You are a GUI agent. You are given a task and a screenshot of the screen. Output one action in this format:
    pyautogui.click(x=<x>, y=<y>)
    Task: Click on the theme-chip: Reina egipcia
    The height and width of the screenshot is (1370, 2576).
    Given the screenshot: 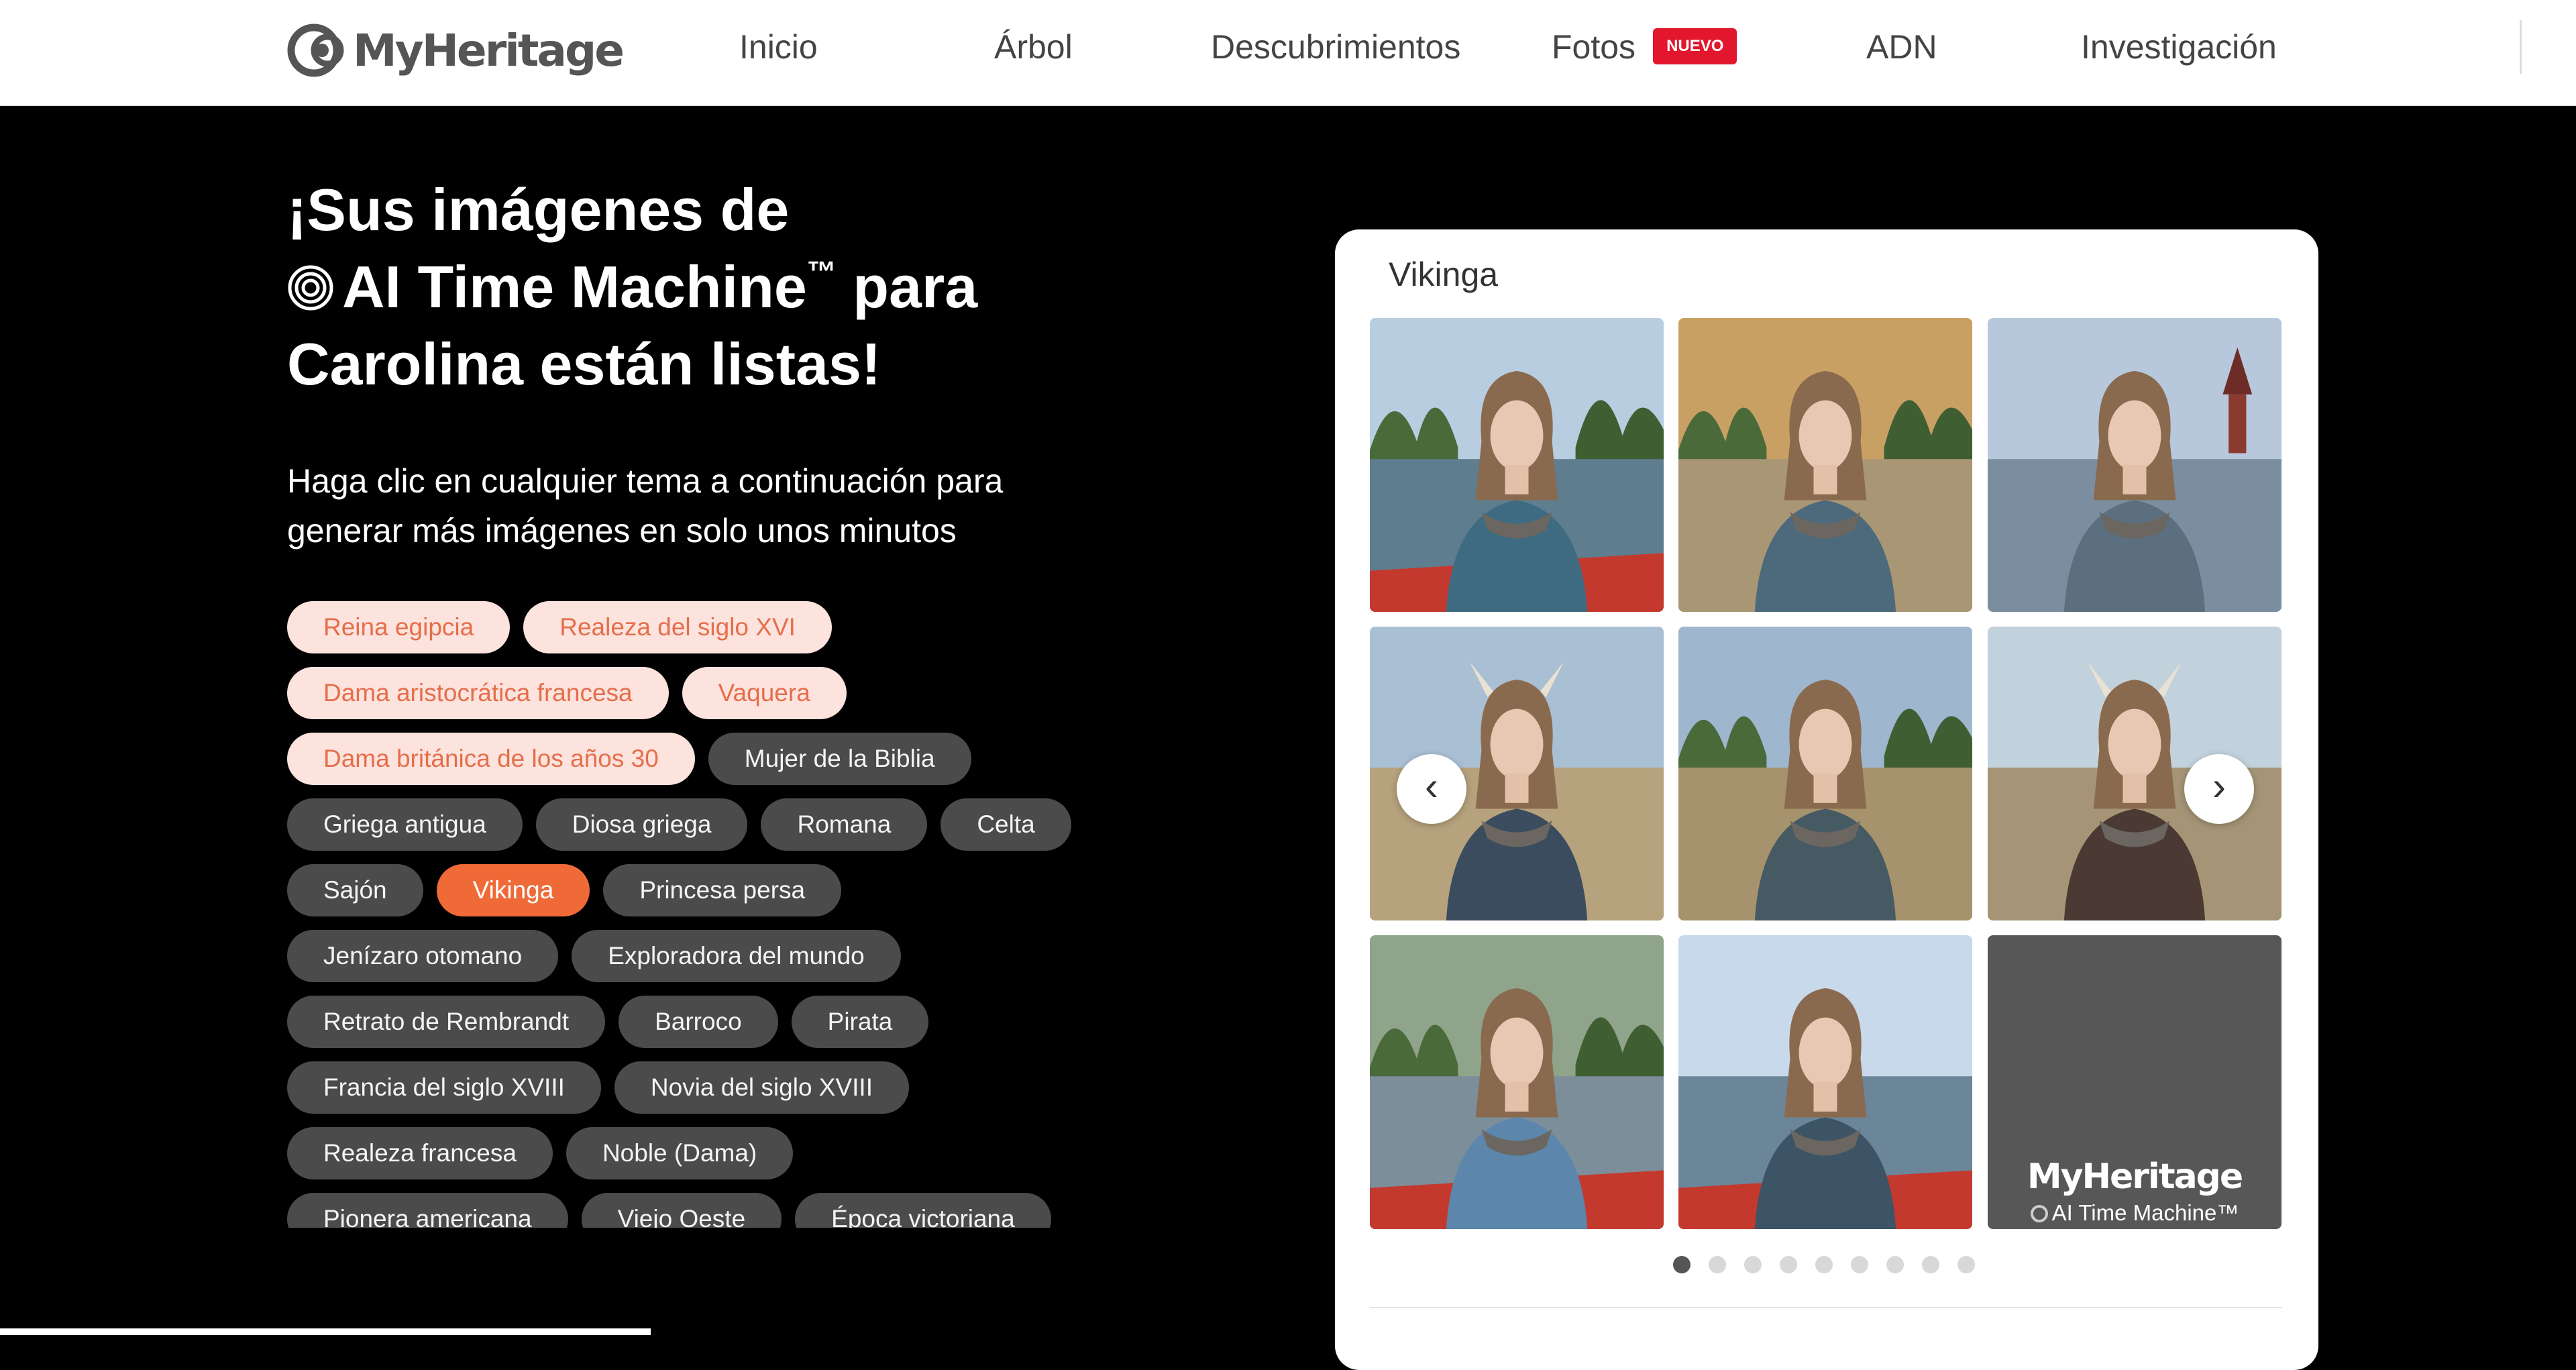 What is the action you would take?
    pyautogui.click(x=399, y=627)
    